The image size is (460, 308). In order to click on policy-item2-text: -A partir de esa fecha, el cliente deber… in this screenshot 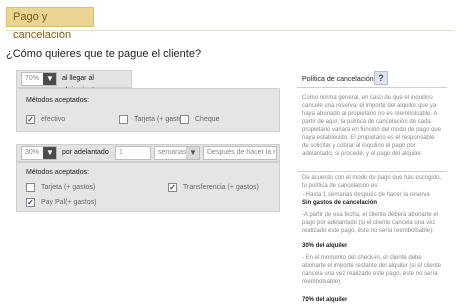, I will do `click(370, 223)`.